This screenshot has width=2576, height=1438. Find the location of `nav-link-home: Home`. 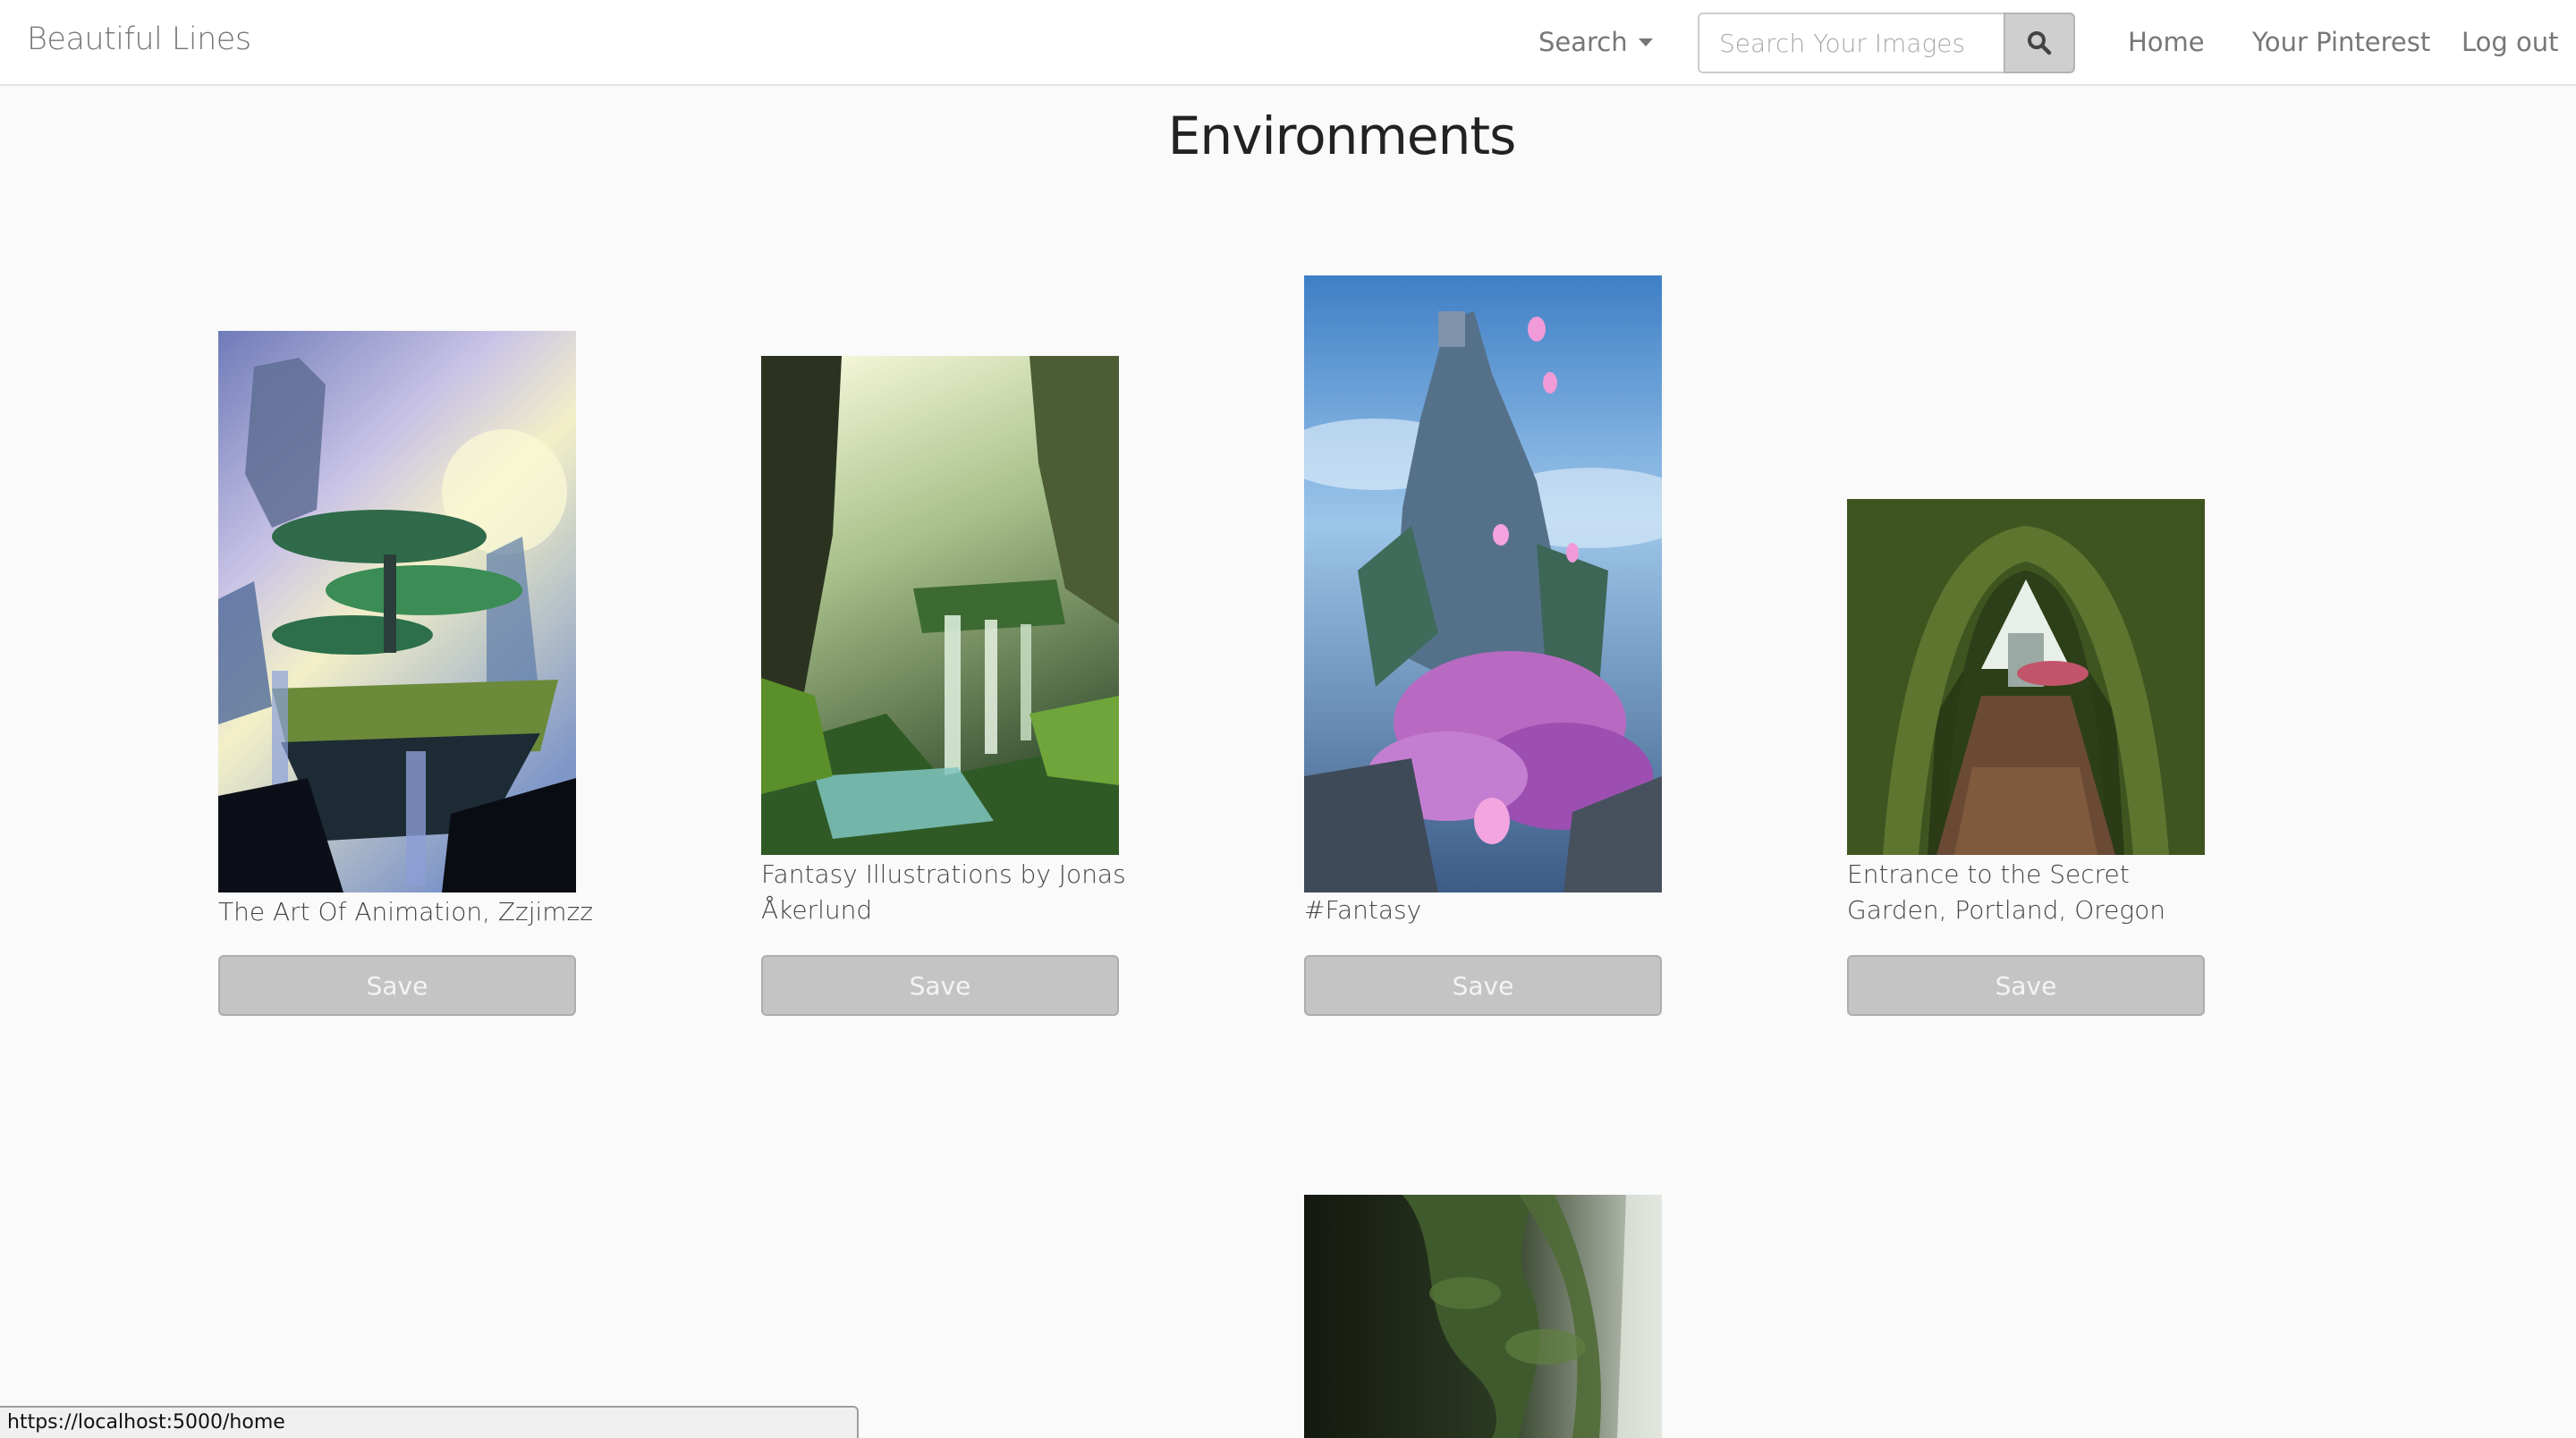

nav-link-home: Home is located at coordinates (2166, 42).